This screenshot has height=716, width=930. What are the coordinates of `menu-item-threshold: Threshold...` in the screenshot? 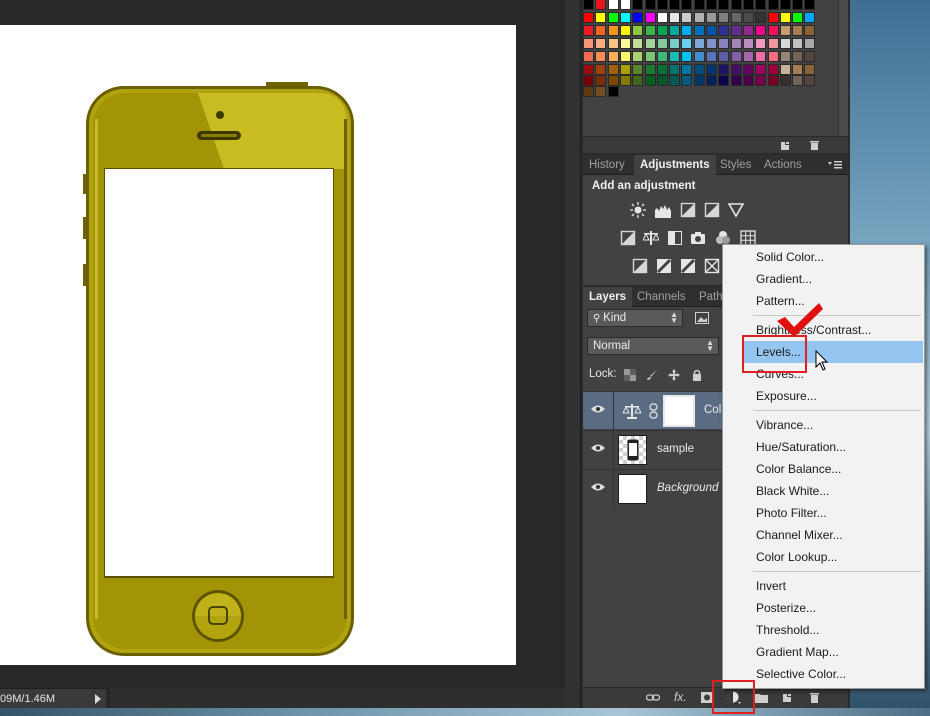 It's located at (823, 630).